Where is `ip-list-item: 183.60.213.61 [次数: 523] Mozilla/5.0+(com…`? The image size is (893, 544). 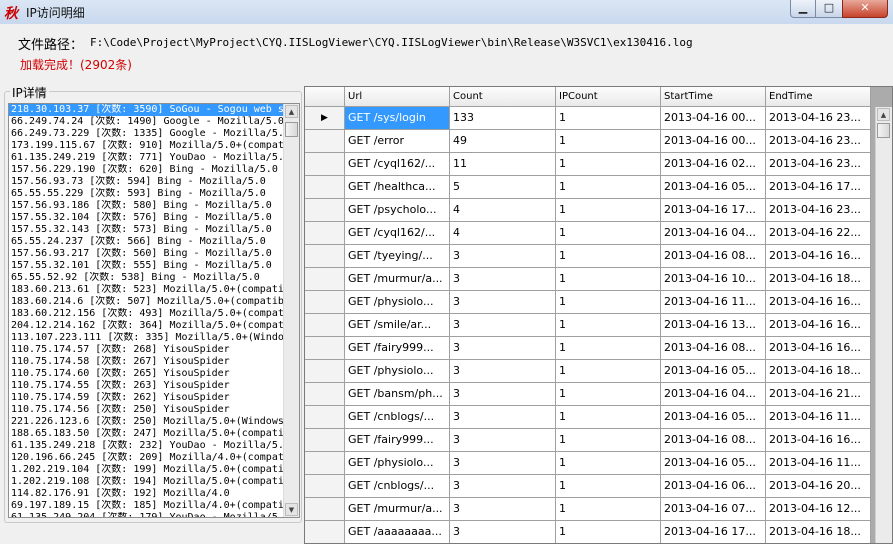
ip-list-item: 183.60.213.61 [次数: 523] Mozilla/5.0+(com… is located at coordinates (146, 290).